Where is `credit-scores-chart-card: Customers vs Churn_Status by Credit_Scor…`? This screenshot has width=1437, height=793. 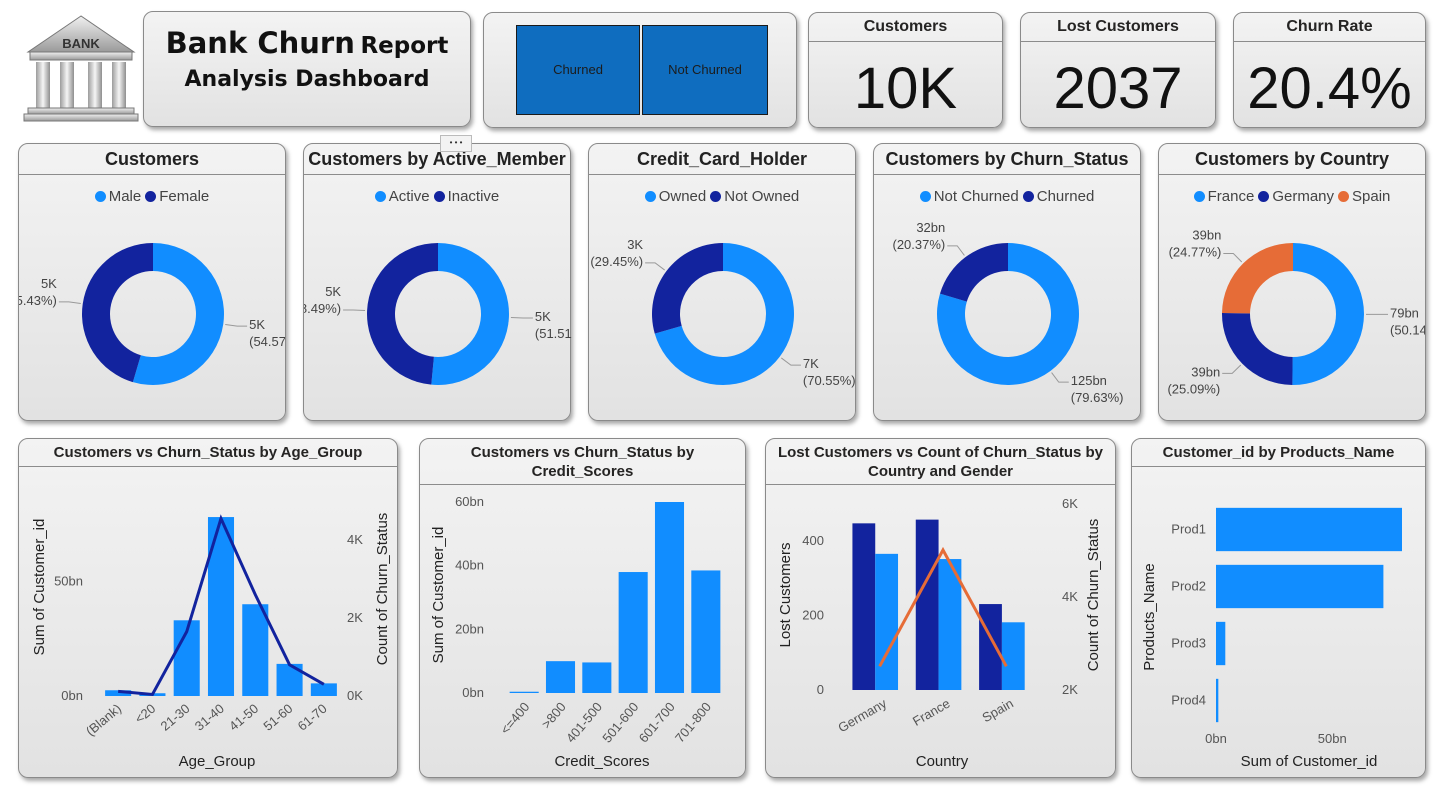
credit-scores-chart-card: Customers vs Churn_Status by Credit_Scor… is located at coordinates (582, 608).